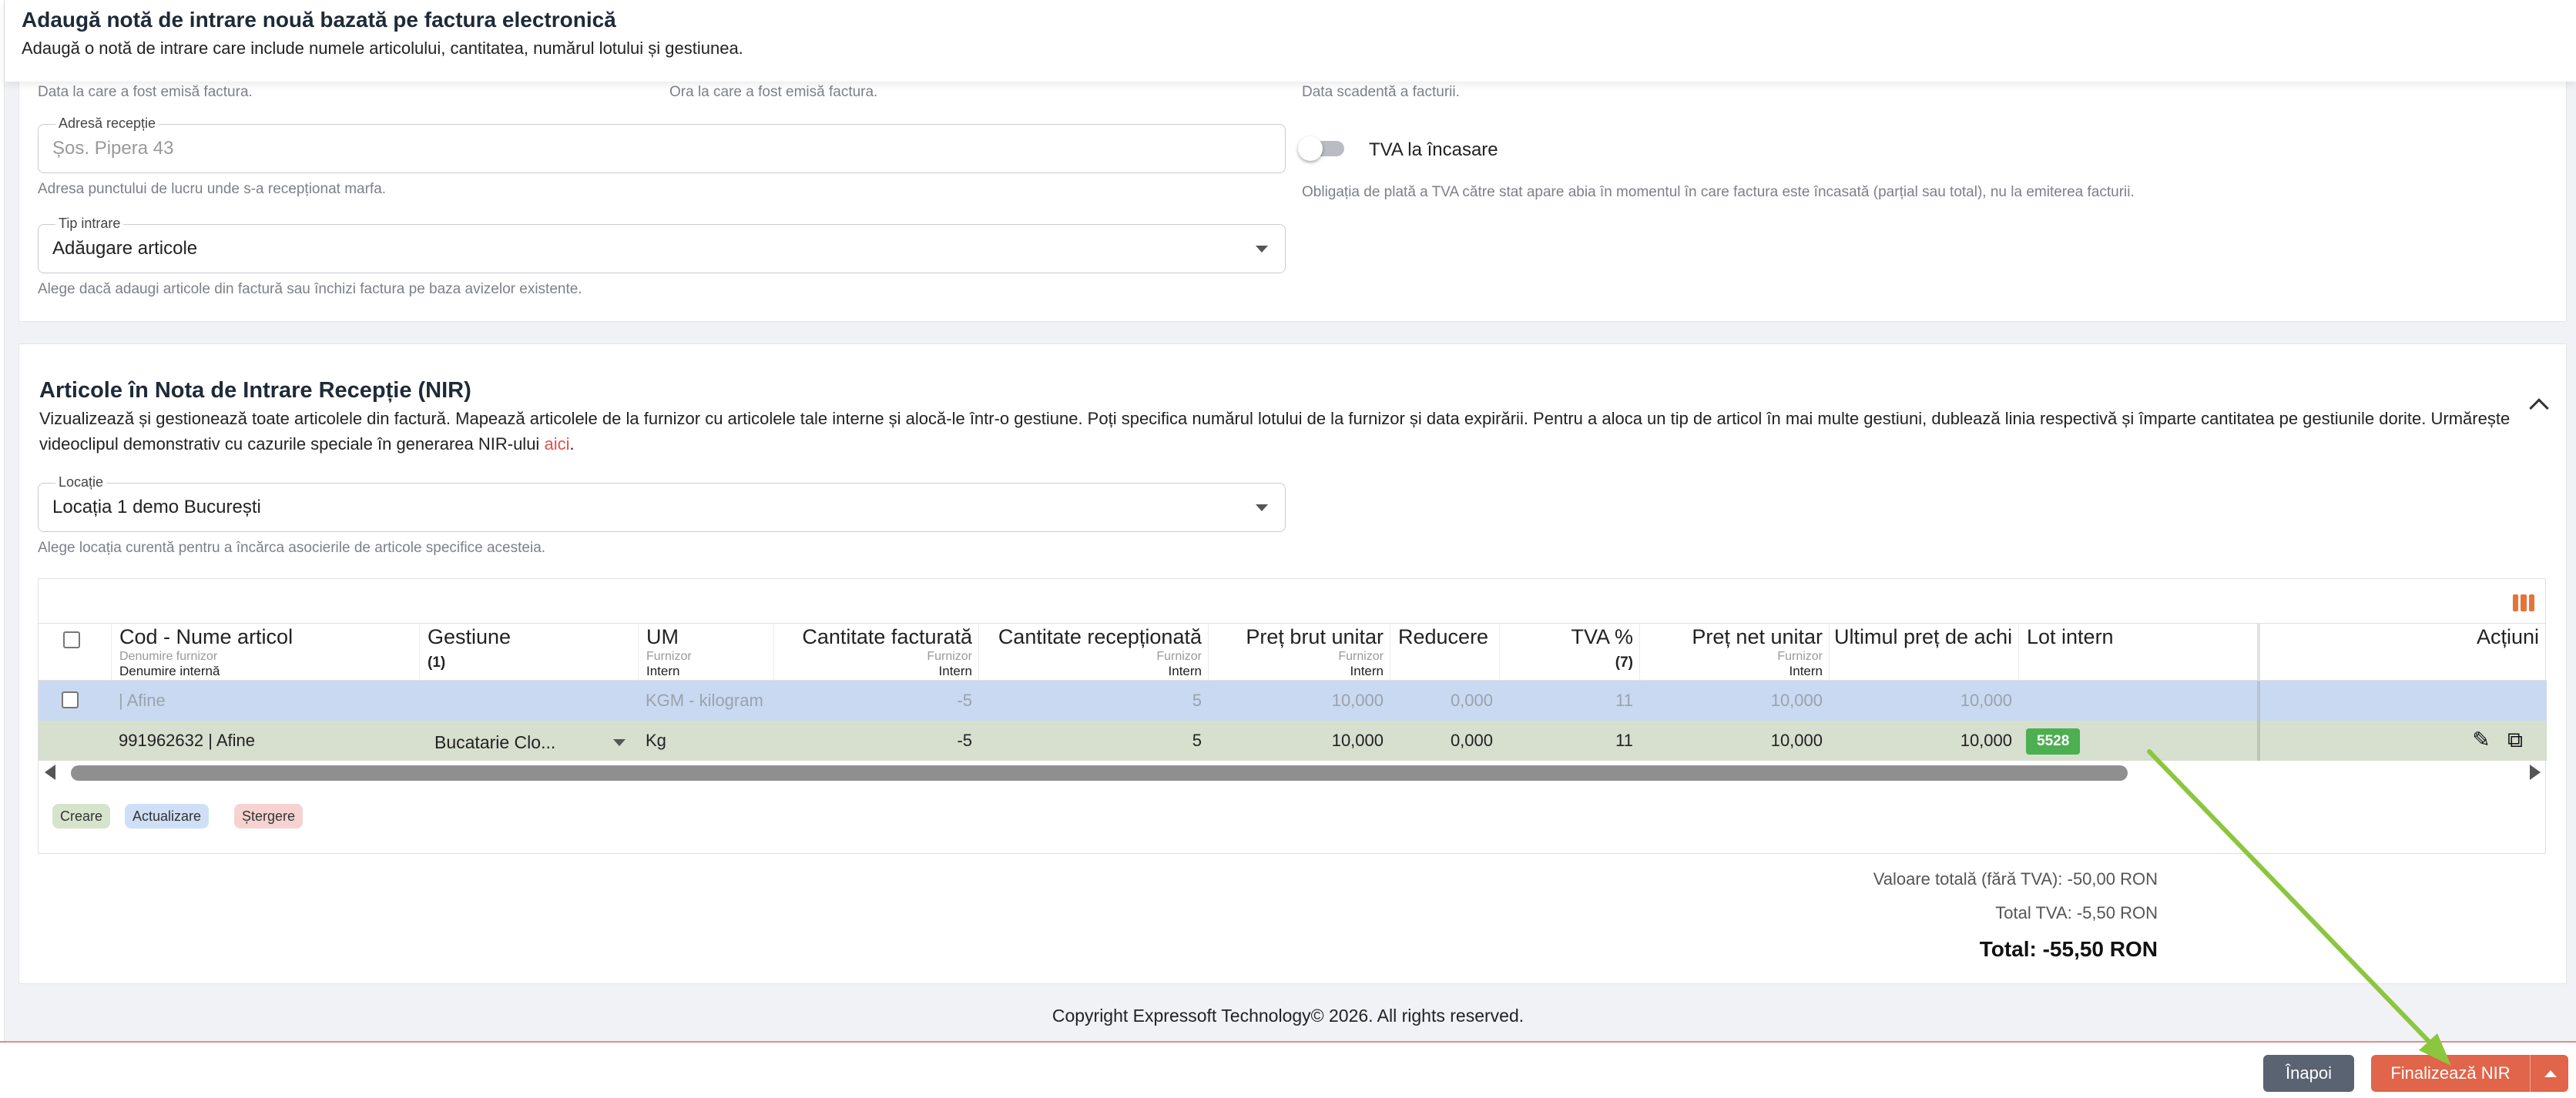 Image resolution: width=2576 pixels, height=1098 pixels. Describe the element at coordinates (2070, 636) in the screenshot. I see `header-lot-label: Lot intern` at that location.